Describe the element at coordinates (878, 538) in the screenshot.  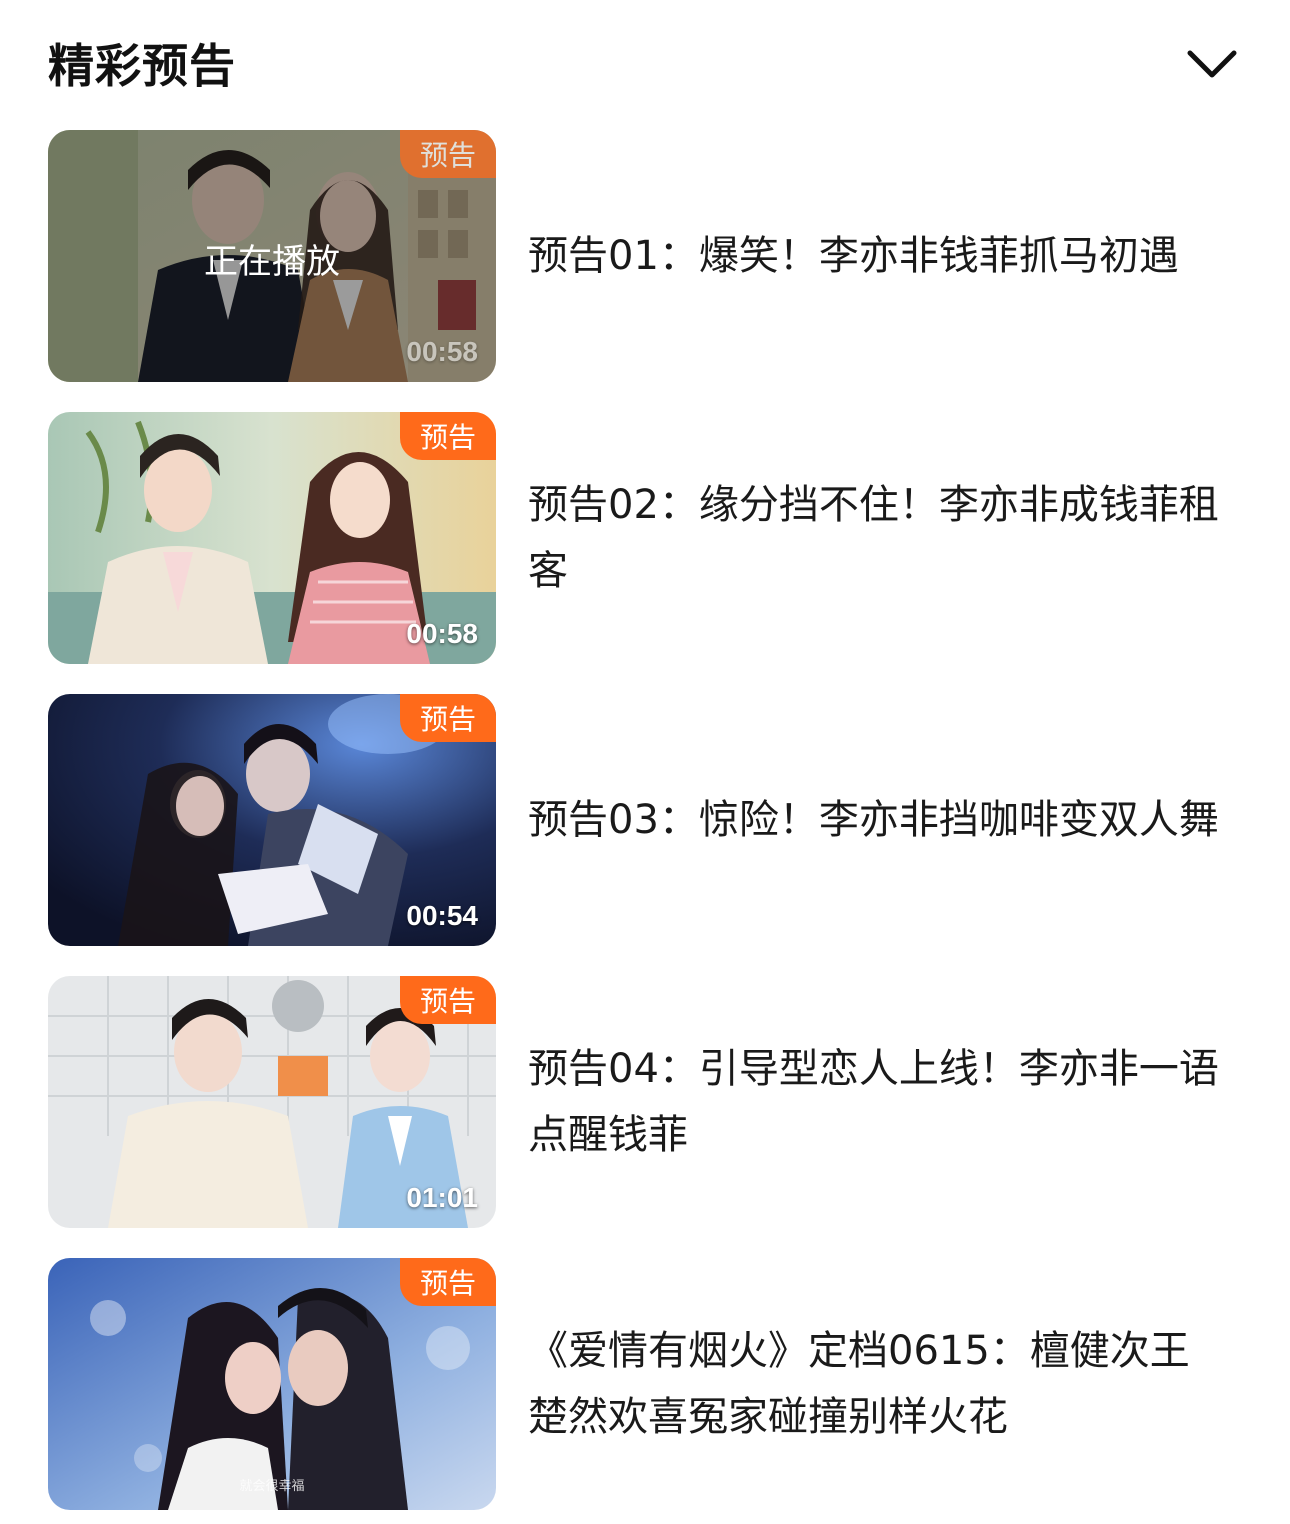
I see `trailer-title-2: 预告02：缘分挡不住！李亦非成钱菲租客` at that location.